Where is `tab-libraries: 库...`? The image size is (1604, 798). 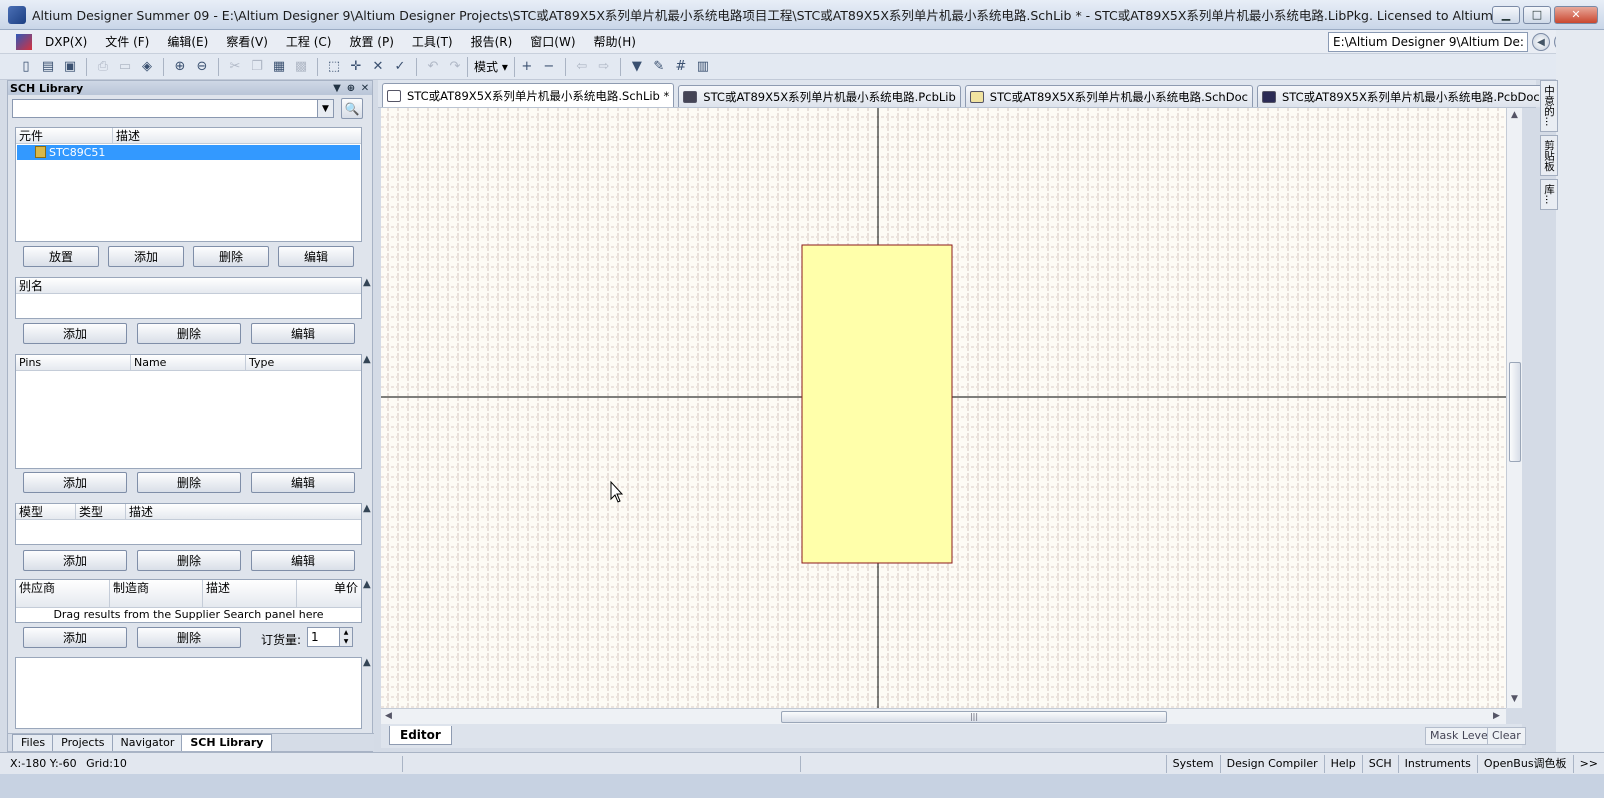 tab-libraries: 库... is located at coordinates (1549, 194).